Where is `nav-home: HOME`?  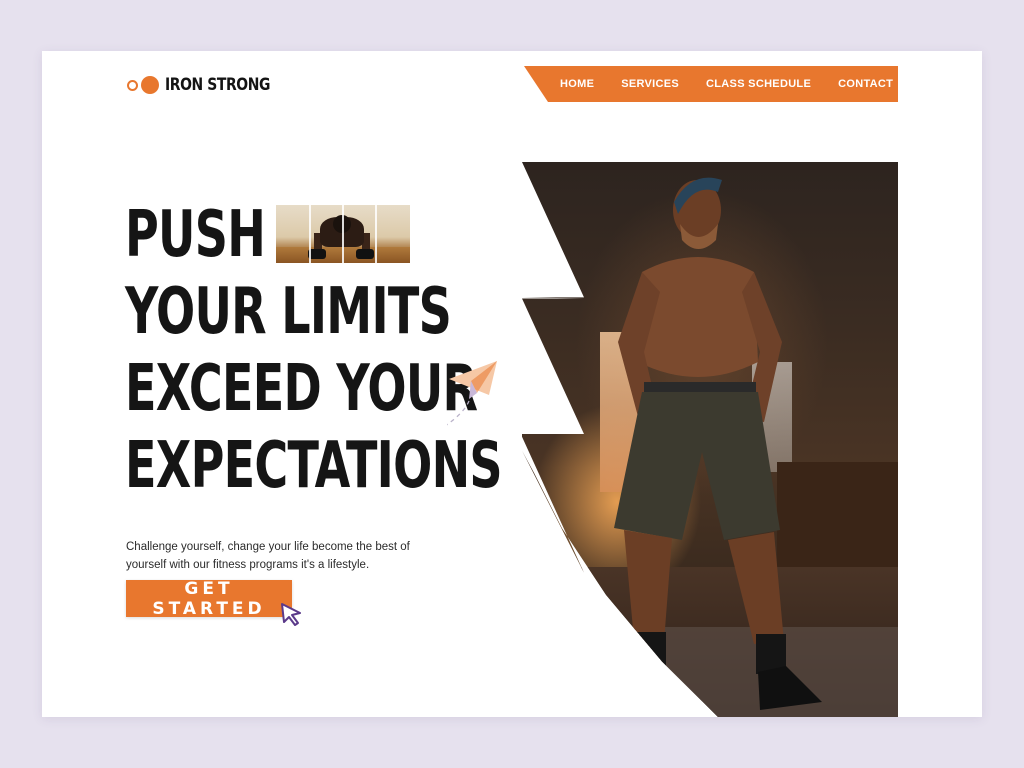
nav-home: HOME is located at coordinates (577, 84).